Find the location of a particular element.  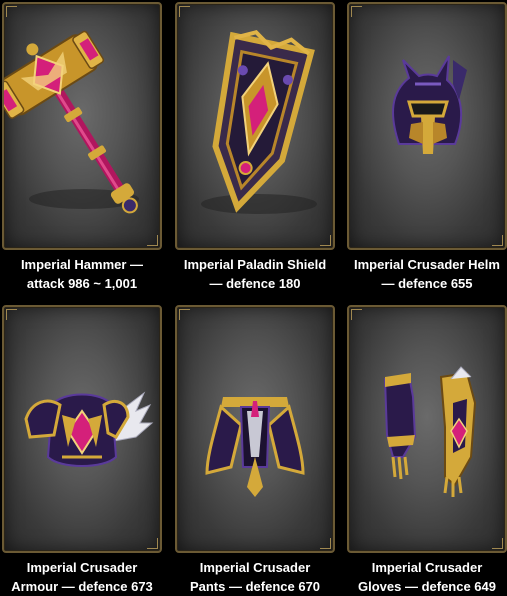

item-caption: Imperial Crusader Pants — defence 670 is located at coordinates (255, 577).